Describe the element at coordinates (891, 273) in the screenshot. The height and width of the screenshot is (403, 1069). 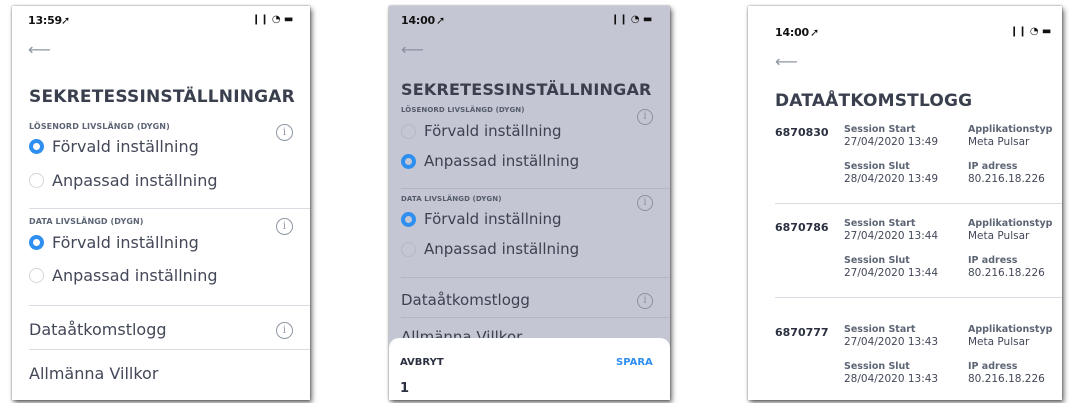
I see `session-end-value: 27/04/2020 13:44` at that location.